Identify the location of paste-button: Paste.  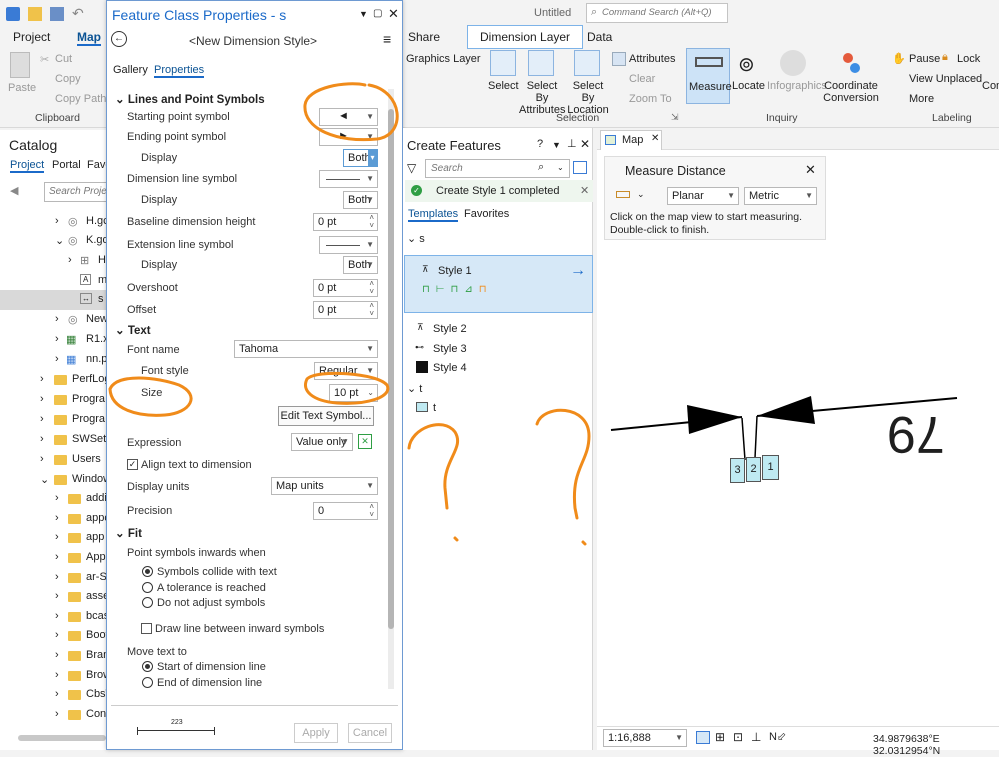
(22, 88).